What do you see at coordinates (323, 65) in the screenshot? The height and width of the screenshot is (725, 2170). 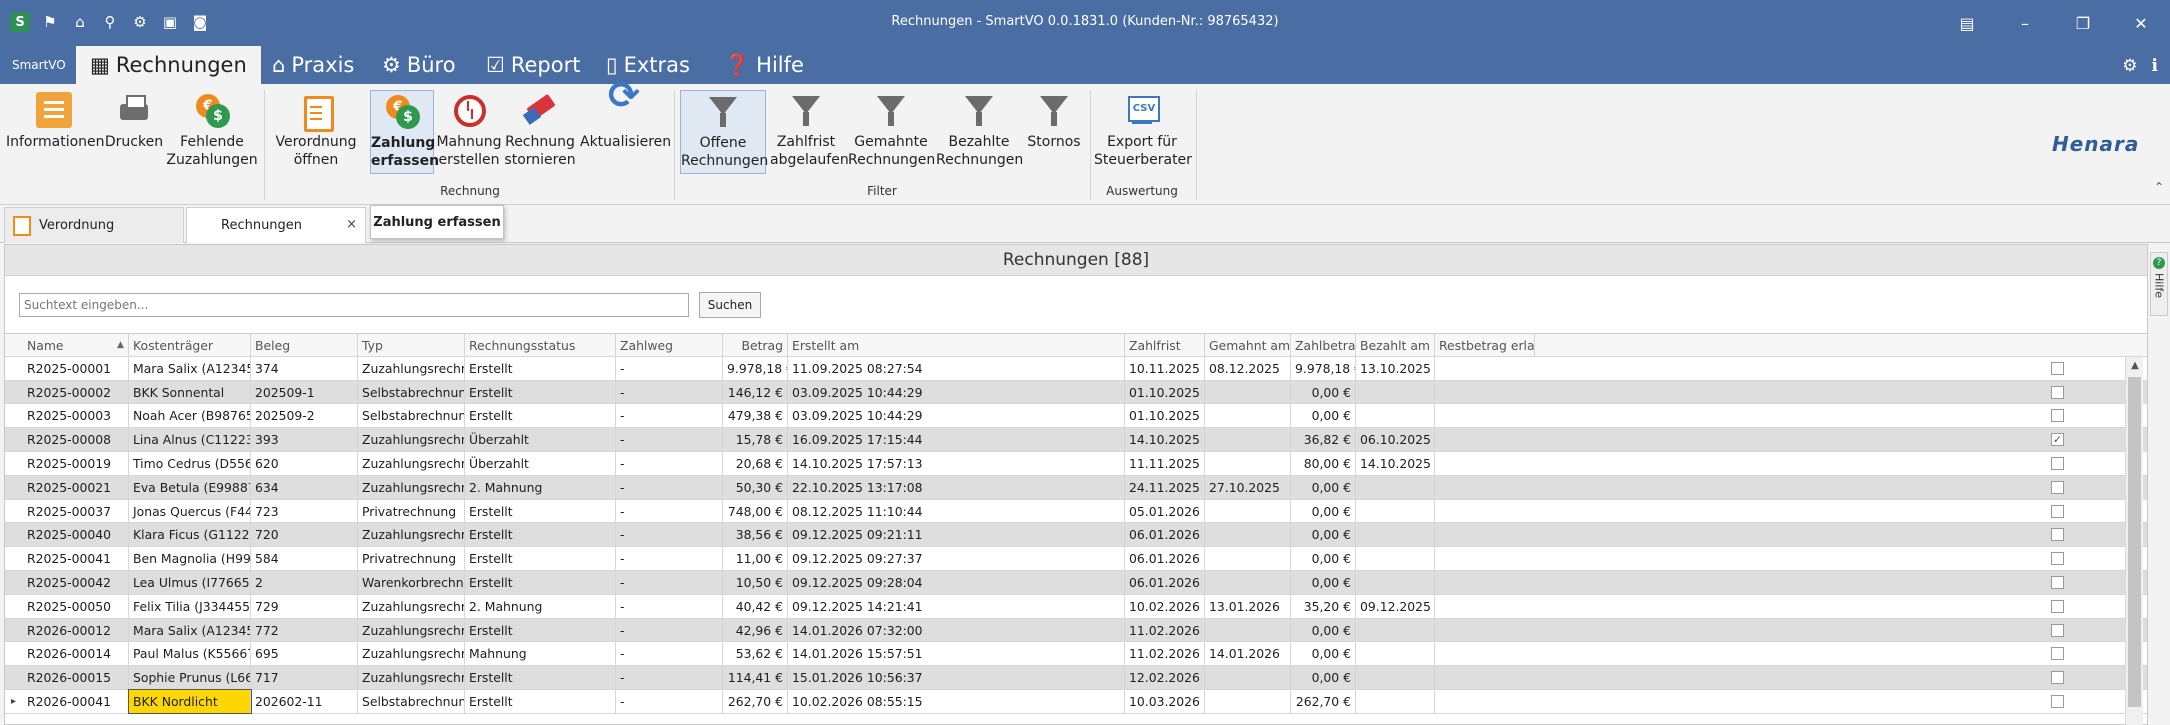 I see `tab-praxis-label: Praxis` at bounding box center [323, 65].